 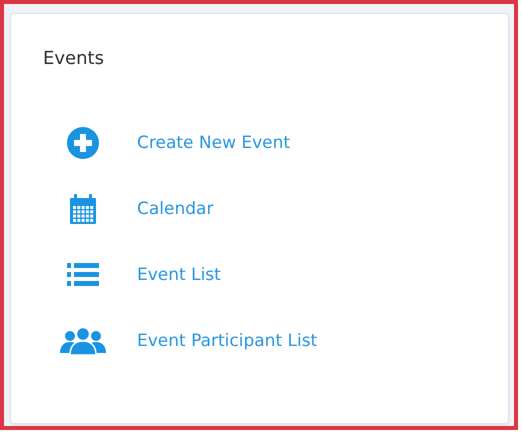 I want to click on menu-link: Event List, so click(x=179, y=275).